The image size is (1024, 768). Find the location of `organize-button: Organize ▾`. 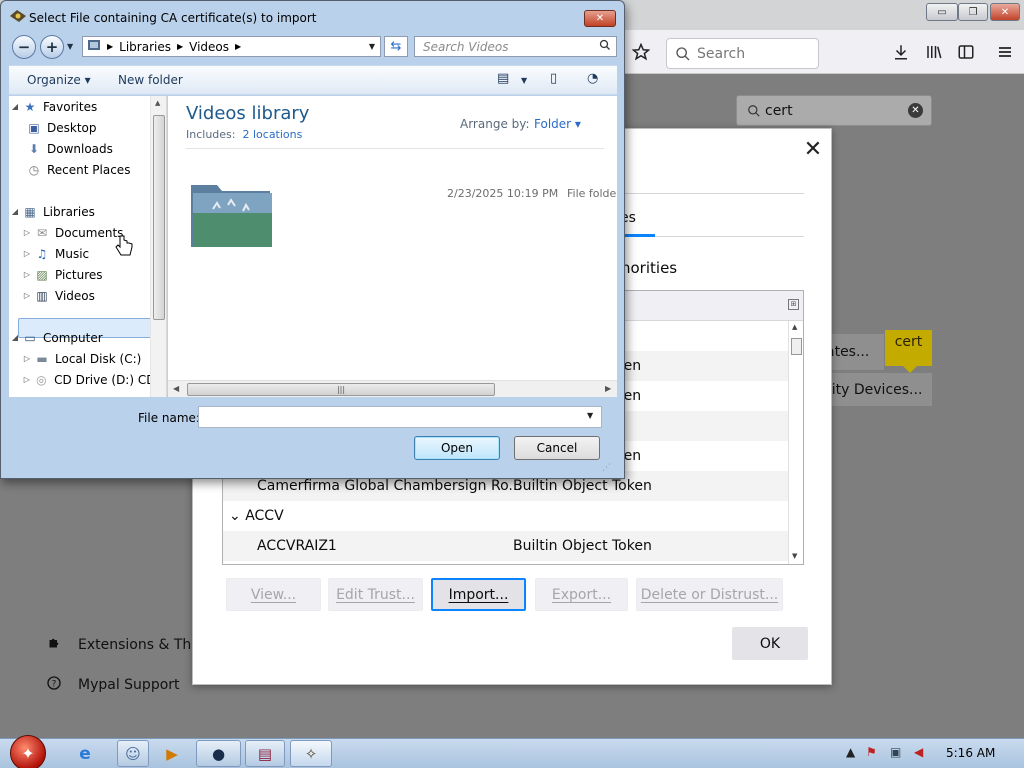

organize-button: Organize ▾ is located at coordinates (59, 80).